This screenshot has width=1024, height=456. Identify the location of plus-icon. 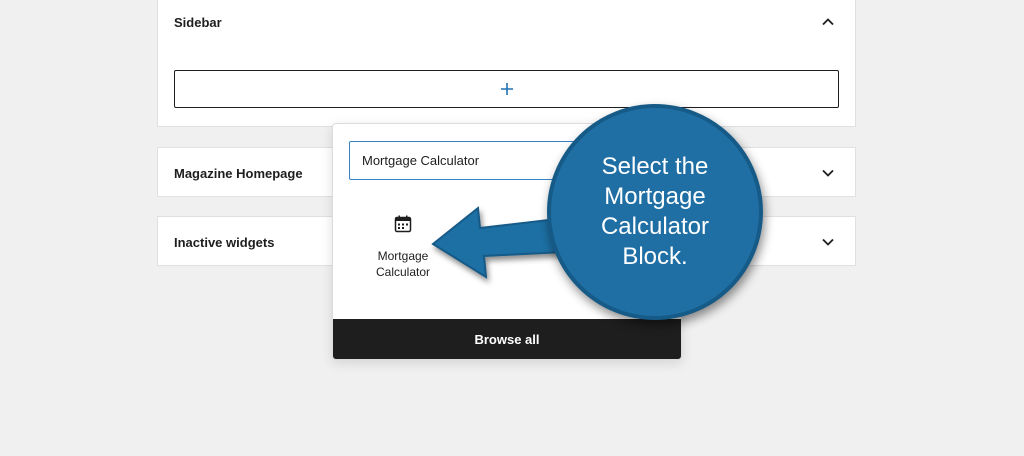
(507, 89).